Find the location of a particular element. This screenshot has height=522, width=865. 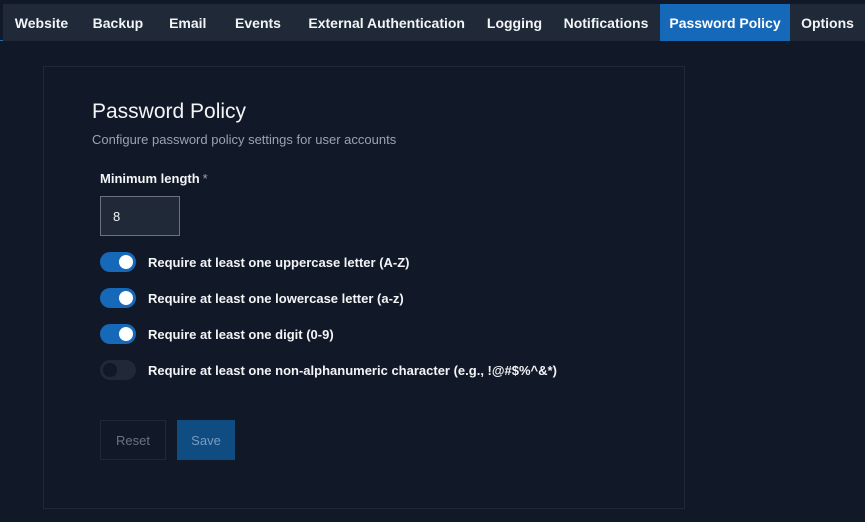

tab-external-authentication: External Authentication is located at coordinates (386, 22).